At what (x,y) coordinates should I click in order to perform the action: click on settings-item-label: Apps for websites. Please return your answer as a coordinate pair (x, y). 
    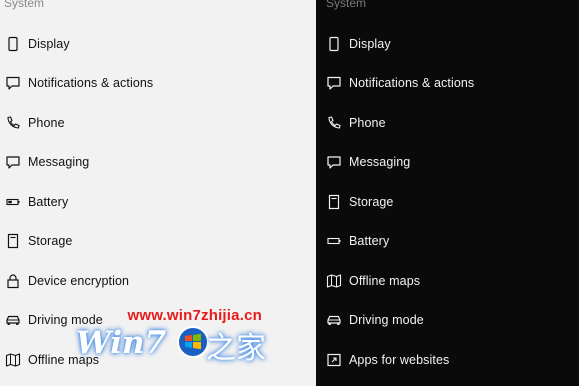
    Looking at the image, I should click on (399, 359).